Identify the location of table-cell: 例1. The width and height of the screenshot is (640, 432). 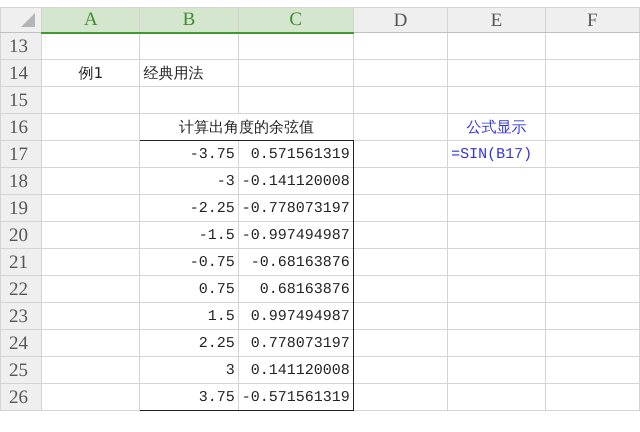
(91, 73).